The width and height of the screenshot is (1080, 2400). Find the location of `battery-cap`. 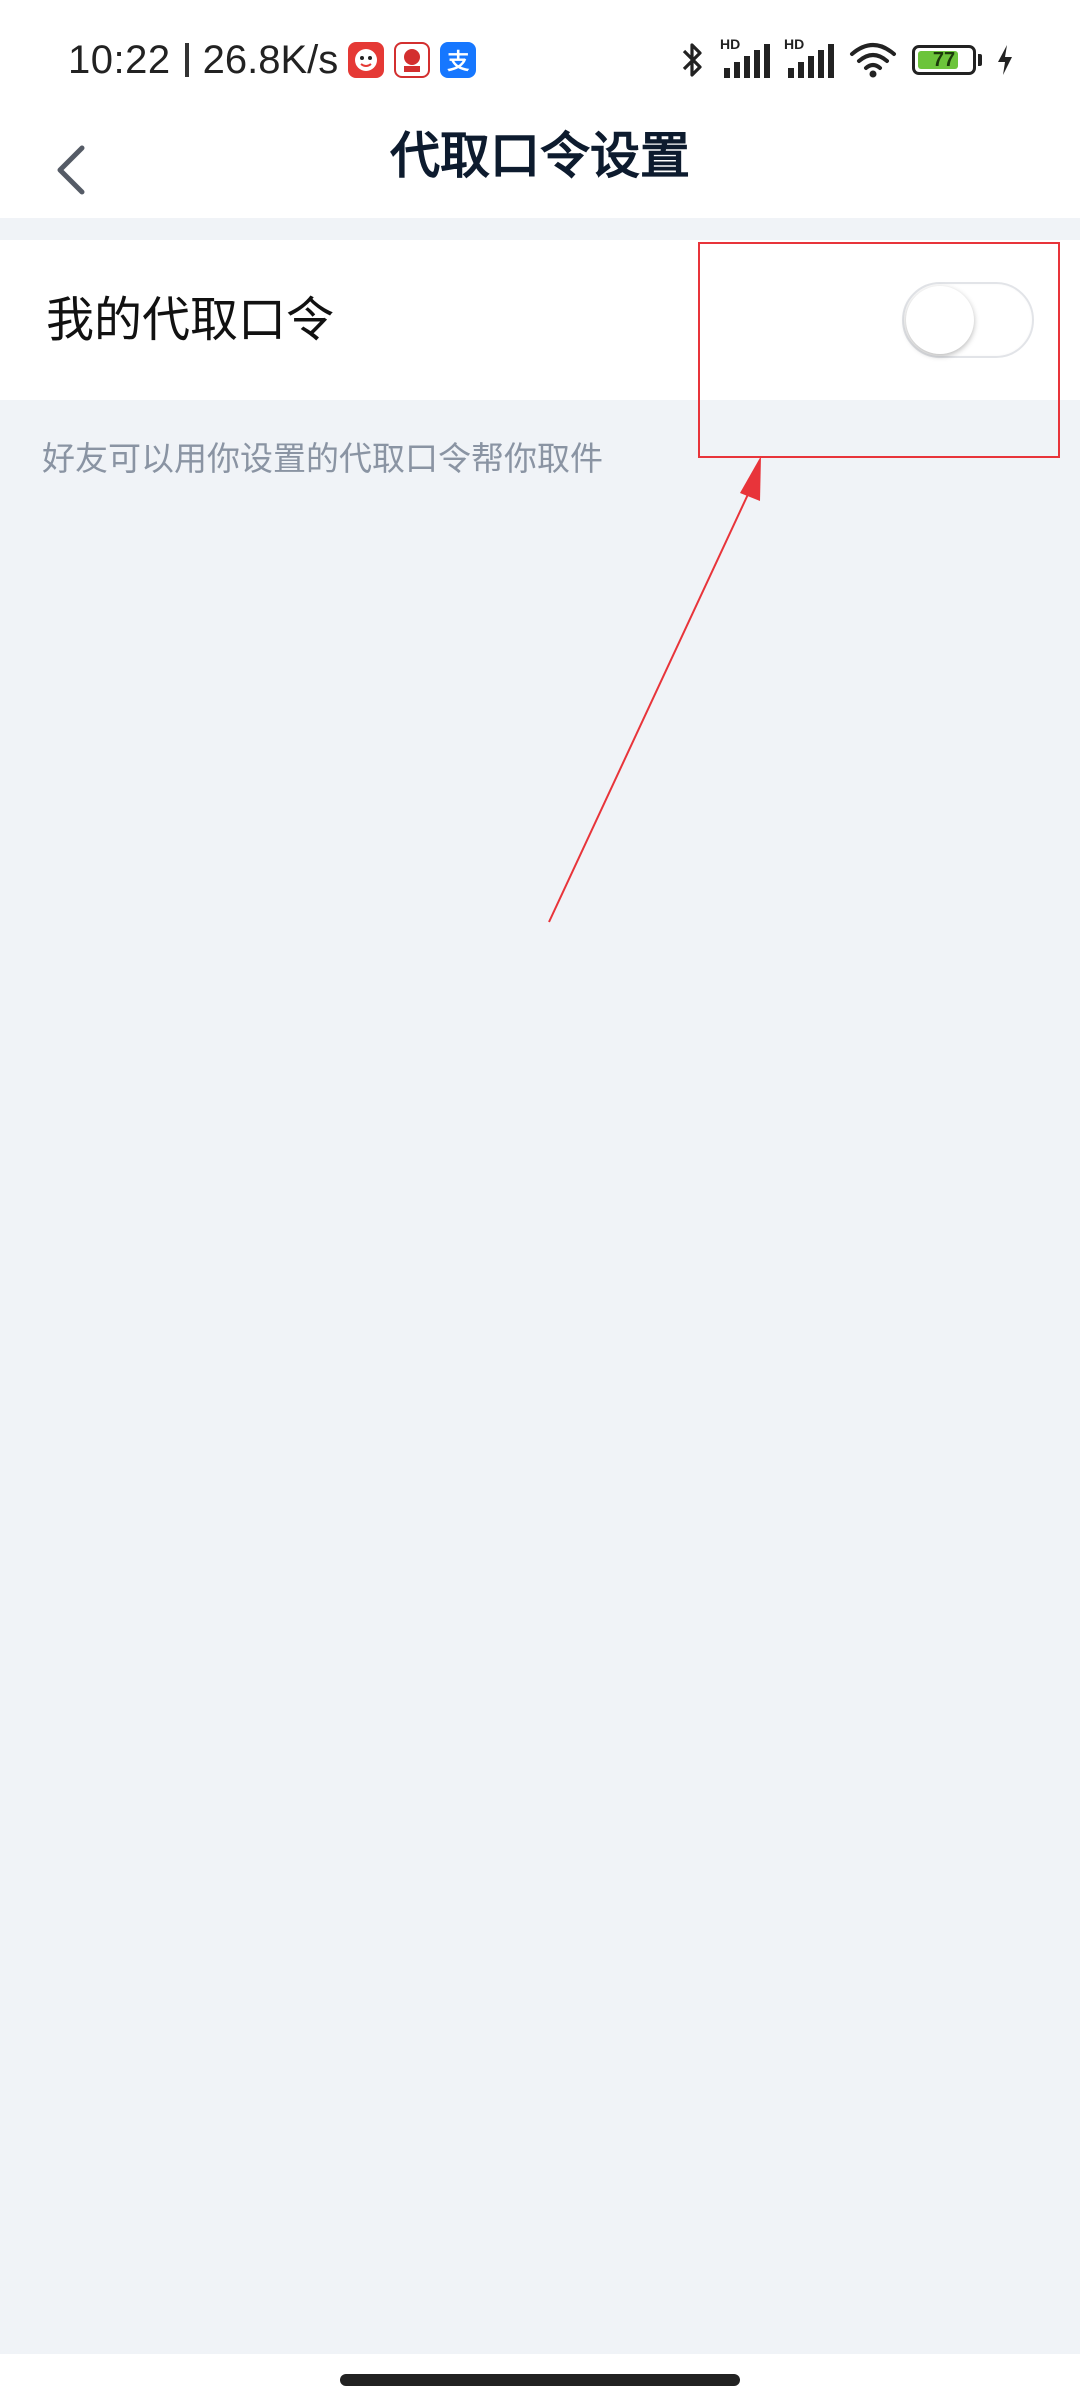

battery-cap is located at coordinates (980, 60).